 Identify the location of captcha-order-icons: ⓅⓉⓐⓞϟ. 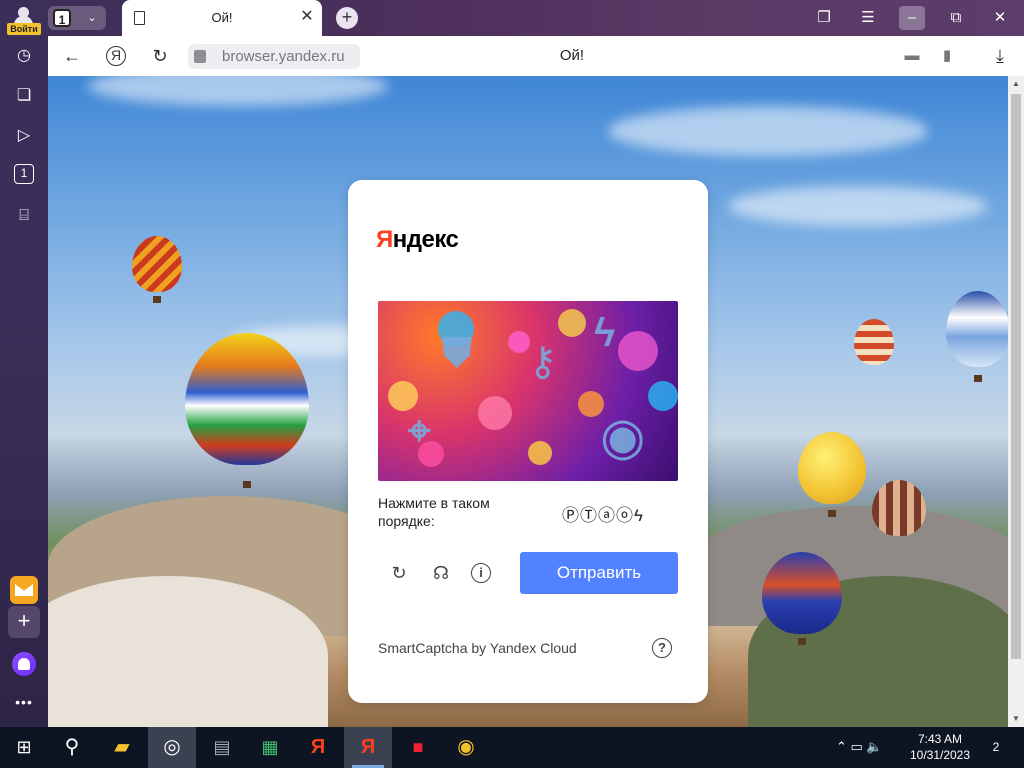
(603, 515).